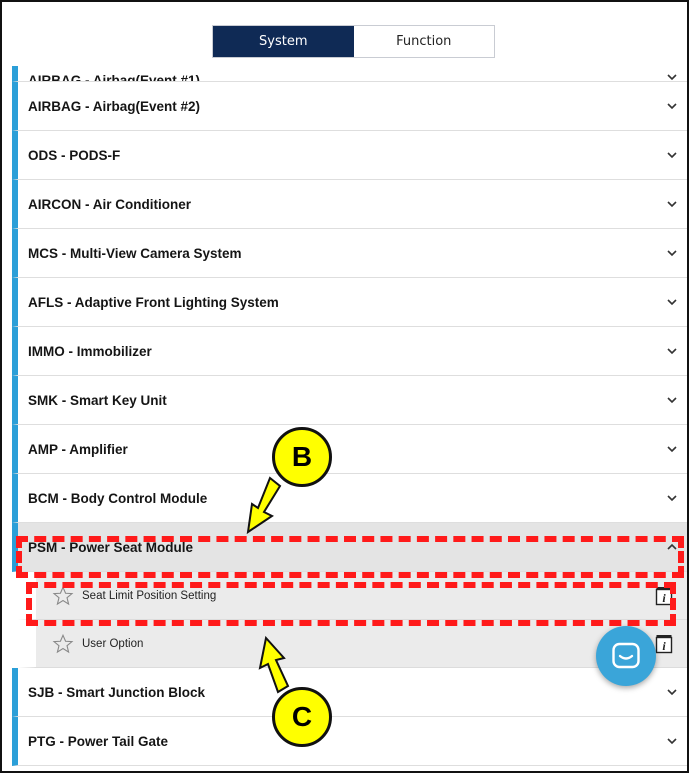 This screenshot has height=773, width=689. What do you see at coordinates (349, 449) in the screenshot?
I see `system-row-amp: AMP - Amplifier` at bounding box center [349, 449].